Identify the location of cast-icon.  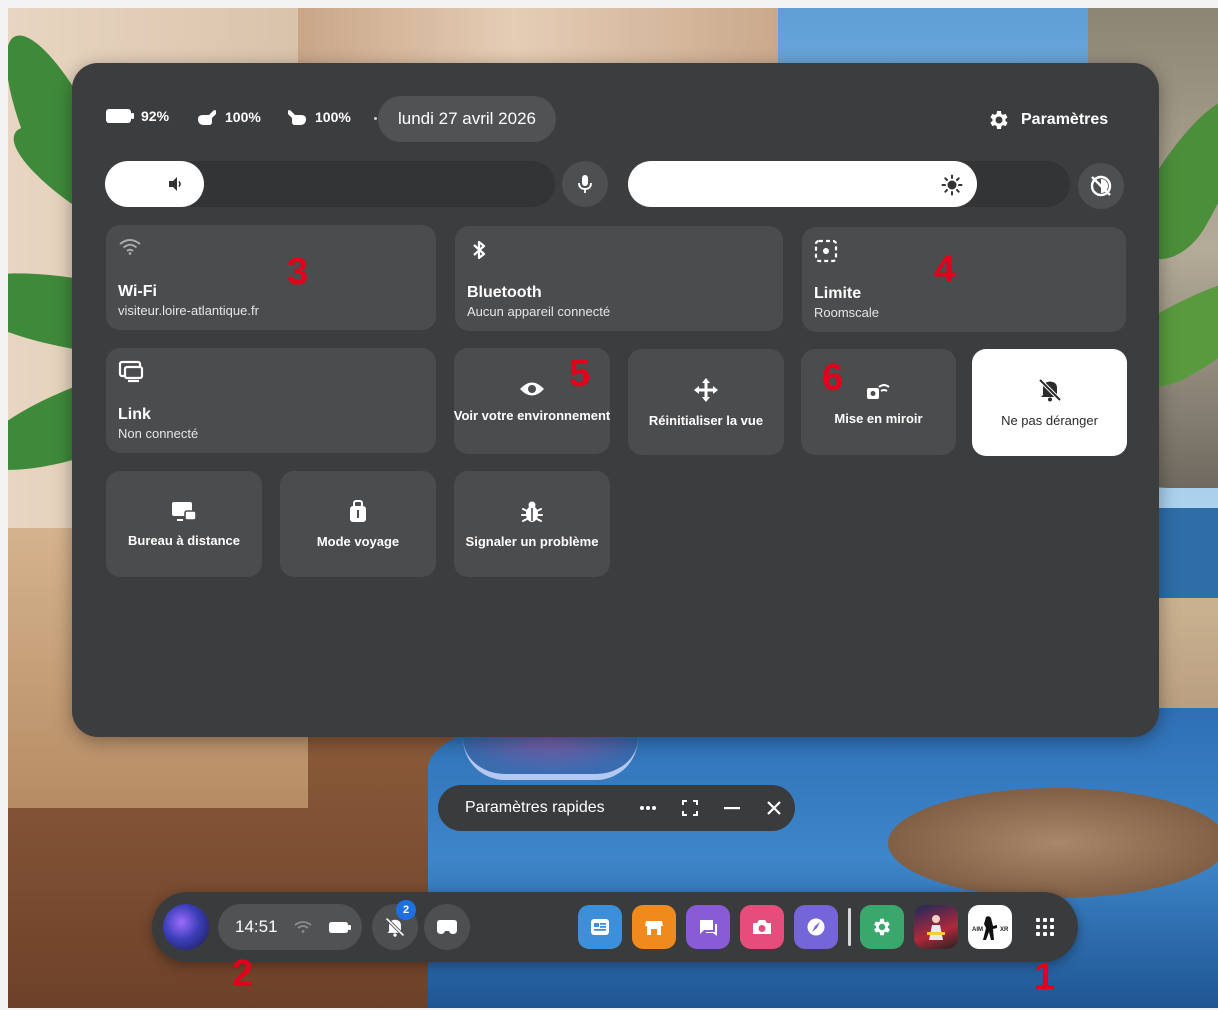
(878, 391).